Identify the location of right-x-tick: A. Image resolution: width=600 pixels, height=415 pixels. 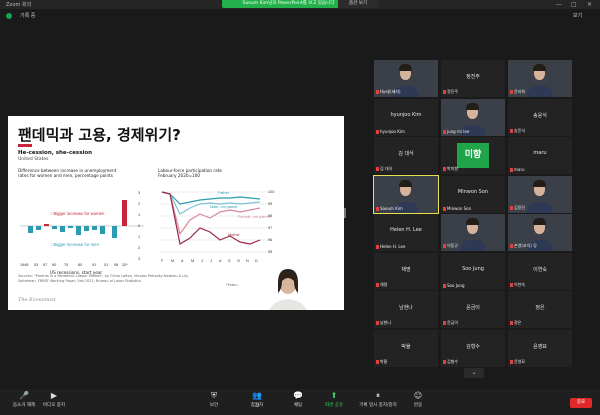
(182, 261).